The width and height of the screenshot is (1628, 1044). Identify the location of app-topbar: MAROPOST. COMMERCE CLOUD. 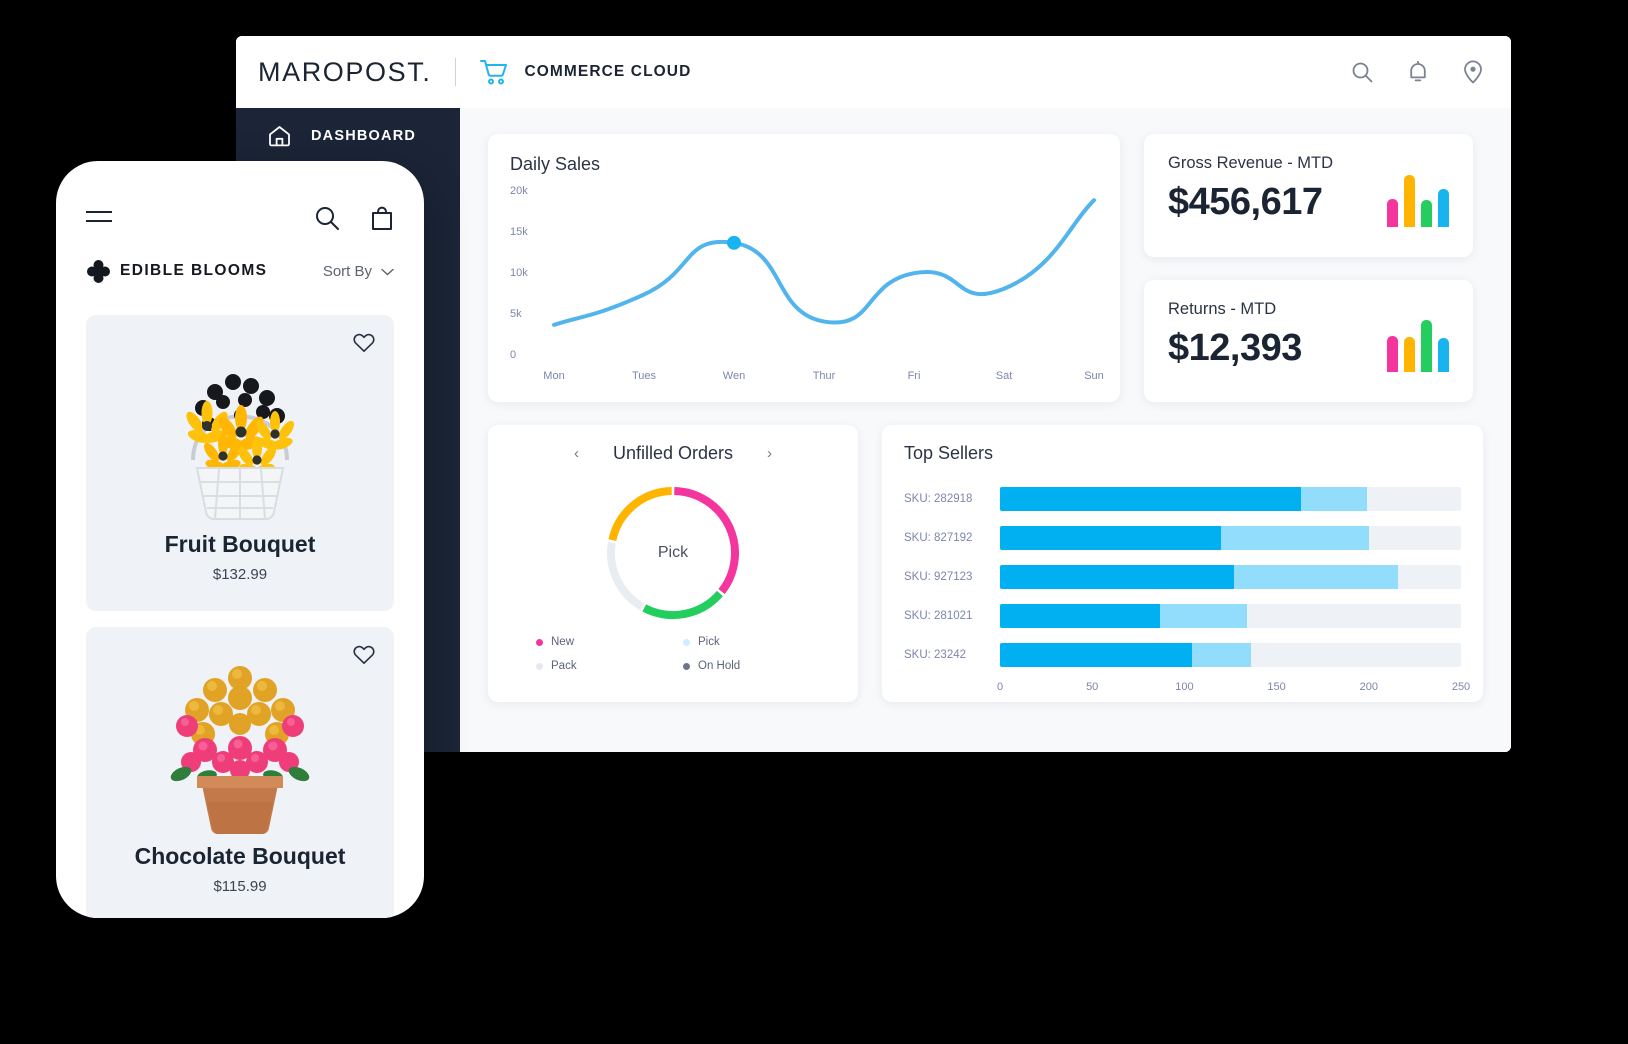
(873, 72).